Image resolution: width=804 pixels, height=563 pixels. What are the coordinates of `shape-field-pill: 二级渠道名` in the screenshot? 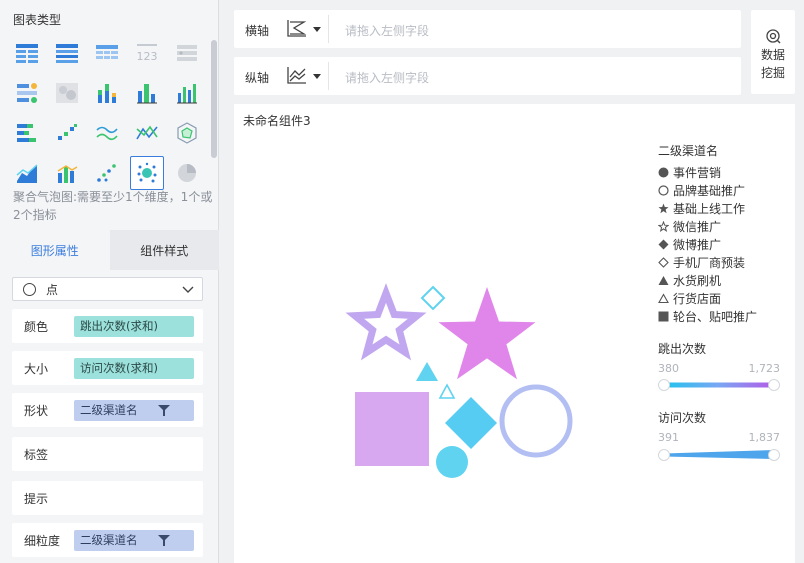 It's located at (134, 410).